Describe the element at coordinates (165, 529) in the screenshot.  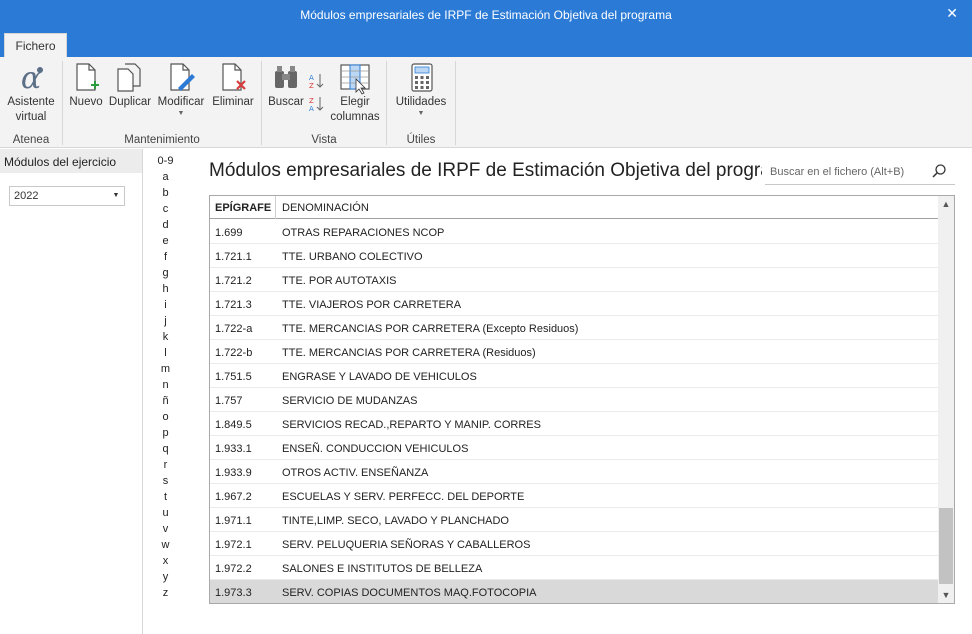
I see `alphabet-letter: v` at that location.